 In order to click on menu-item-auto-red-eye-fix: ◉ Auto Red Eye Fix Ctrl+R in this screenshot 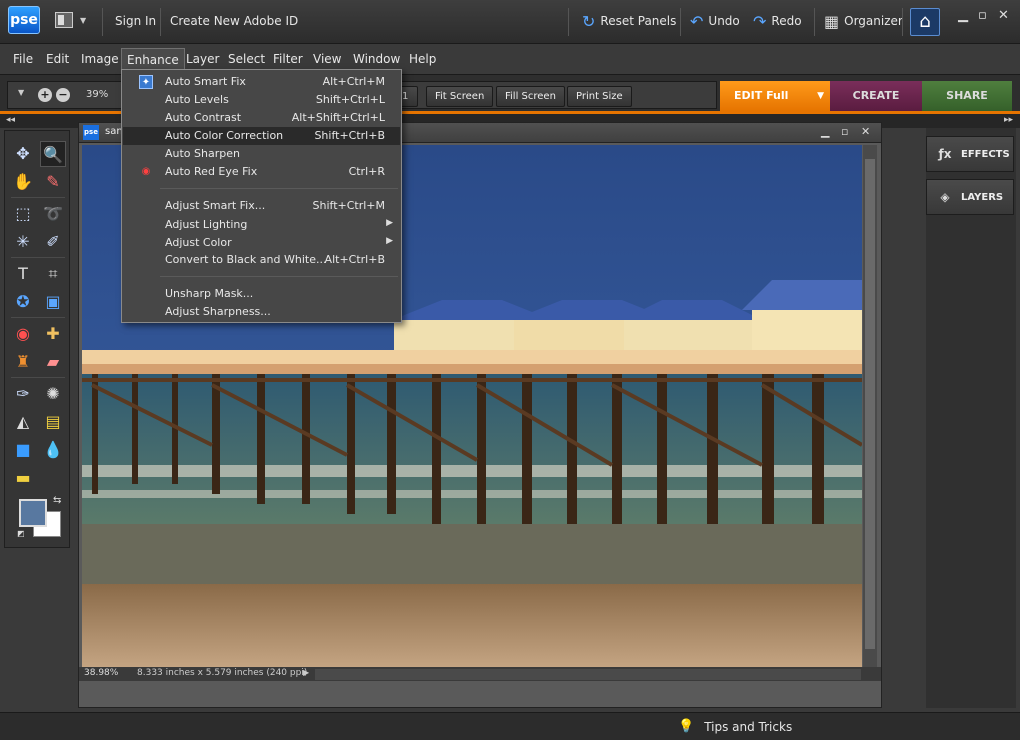, I will do `click(261, 172)`.